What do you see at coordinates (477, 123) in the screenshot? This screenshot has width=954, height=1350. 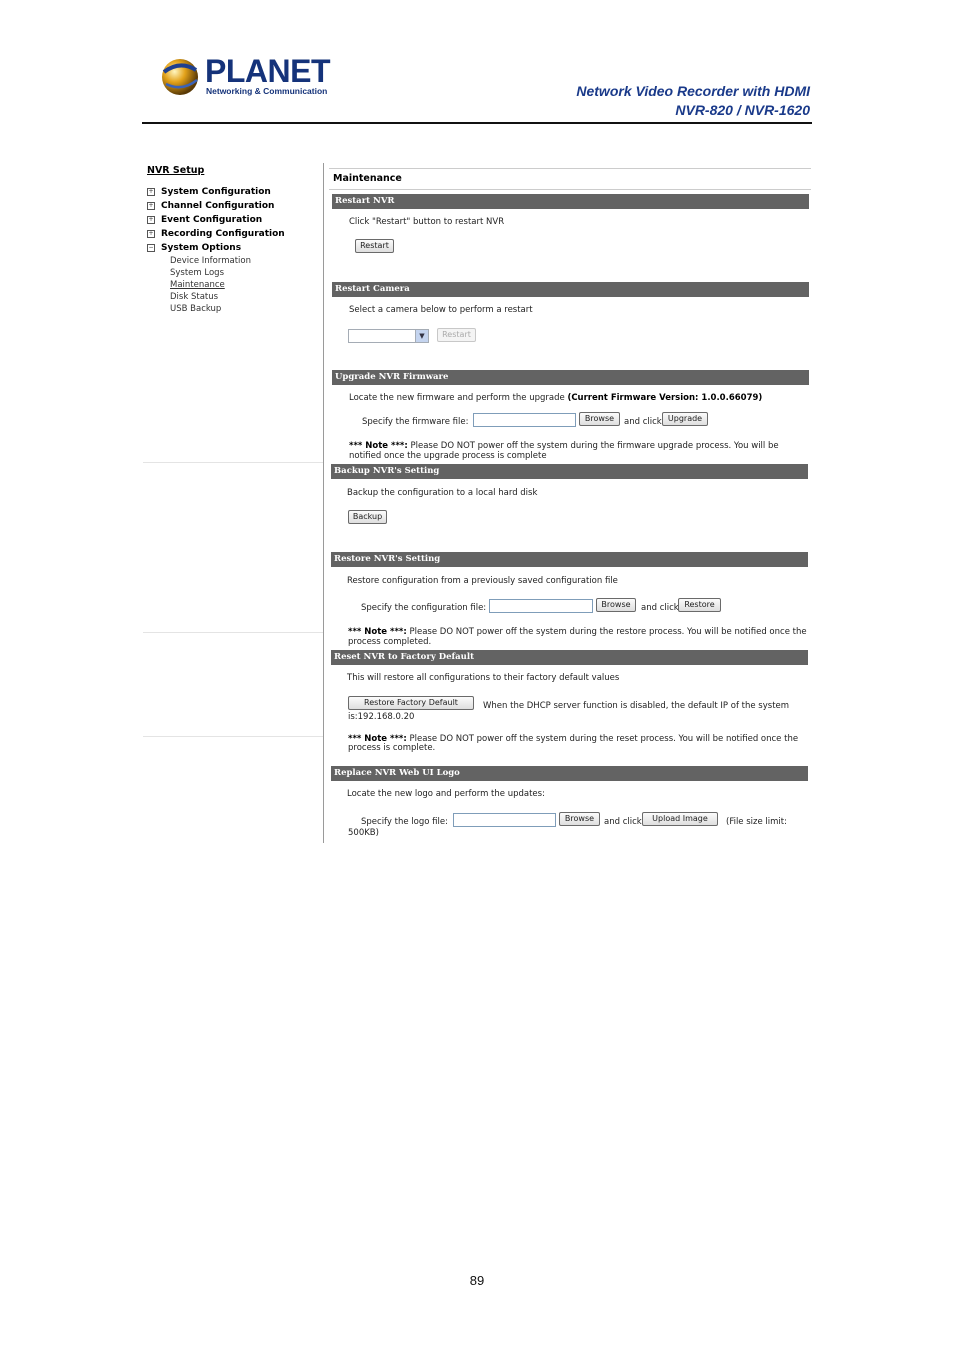 I see `header-divider` at bounding box center [477, 123].